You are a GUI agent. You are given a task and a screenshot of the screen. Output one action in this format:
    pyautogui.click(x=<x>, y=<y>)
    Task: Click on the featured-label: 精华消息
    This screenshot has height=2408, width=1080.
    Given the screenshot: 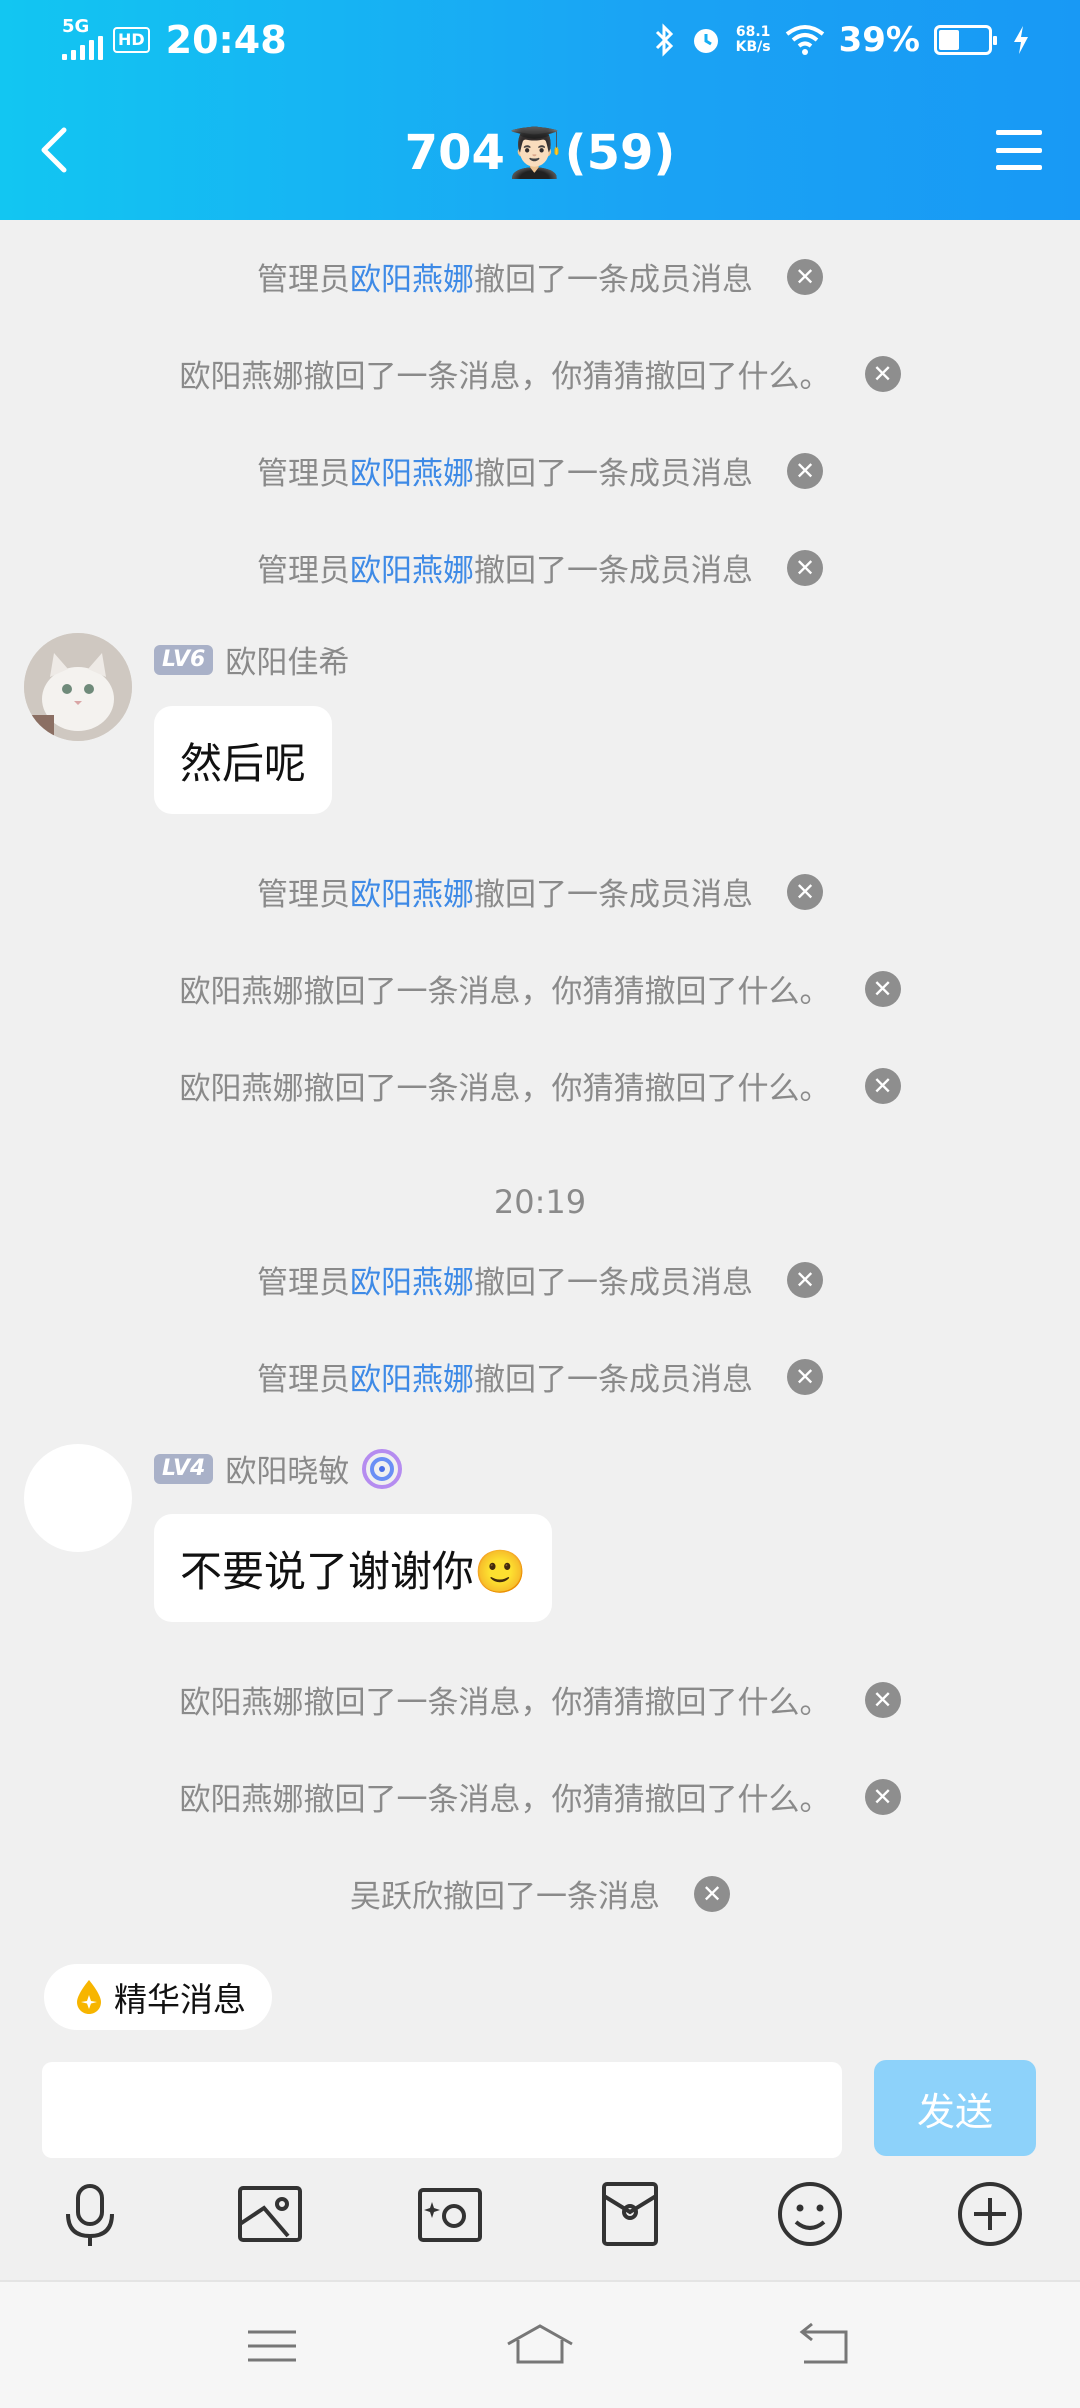 What is the action you would take?
    pyautogui.click(x=180, y=1999)
    